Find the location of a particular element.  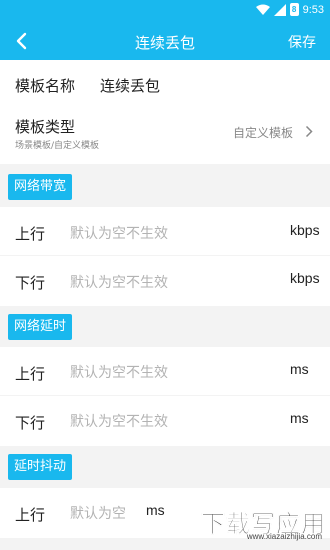

template-name-value: 连续丢包 is located at coordinates (130, 85).